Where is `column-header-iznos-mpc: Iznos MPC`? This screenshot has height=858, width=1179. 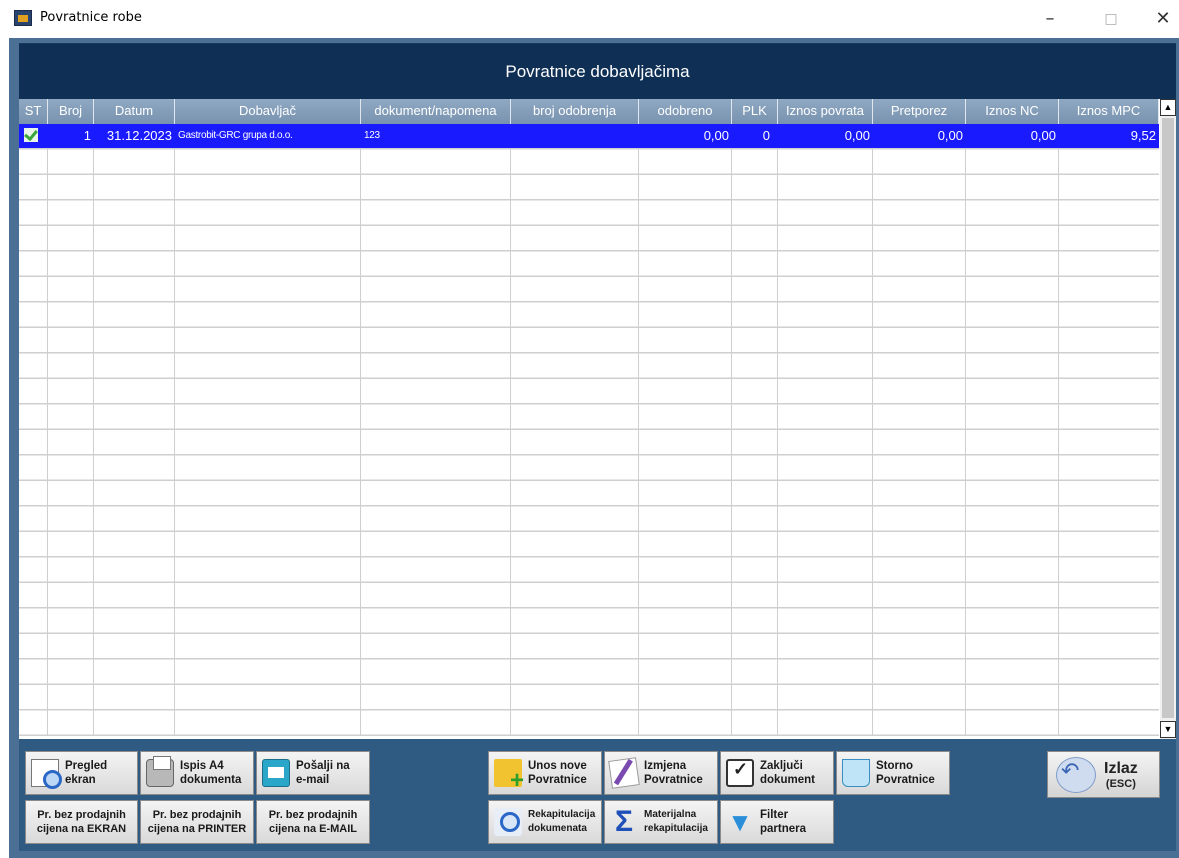 column-header-iznos-mpc: Iznos MPC is located at coordinates (1109, 111).